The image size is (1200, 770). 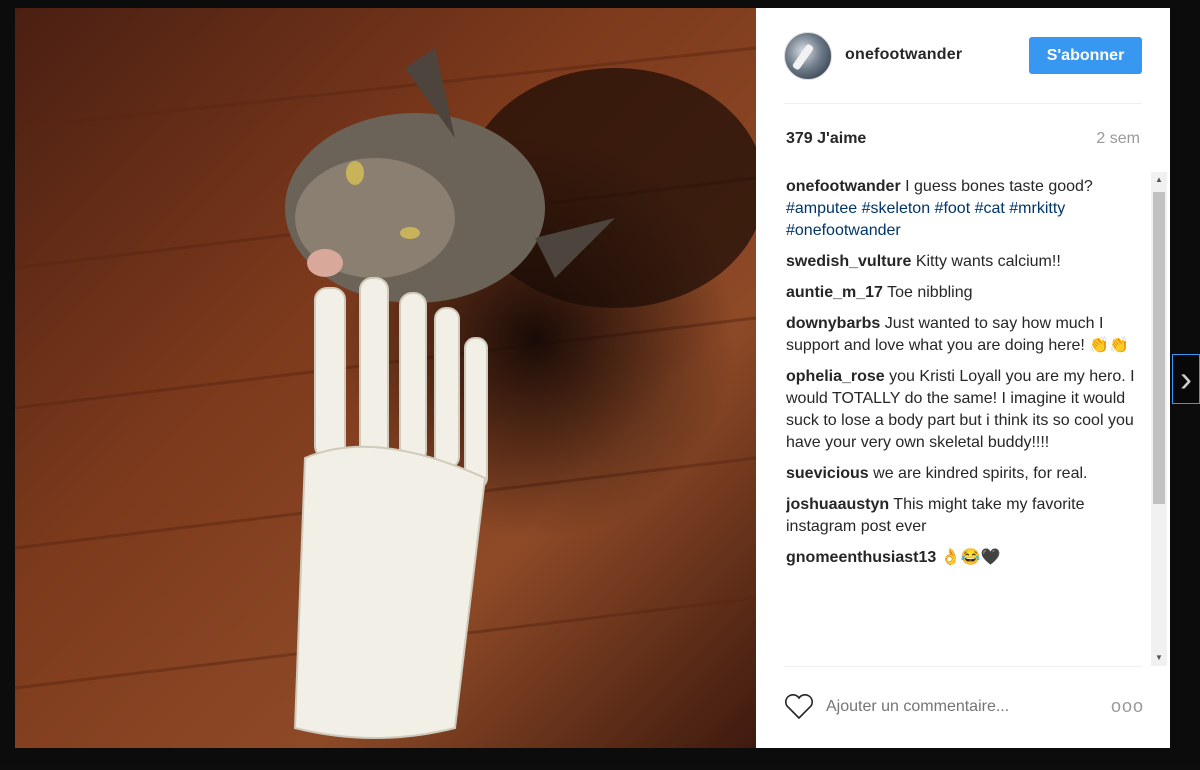 I want to click on comment-text: Toe nibbling, so click(x=930, y=292).